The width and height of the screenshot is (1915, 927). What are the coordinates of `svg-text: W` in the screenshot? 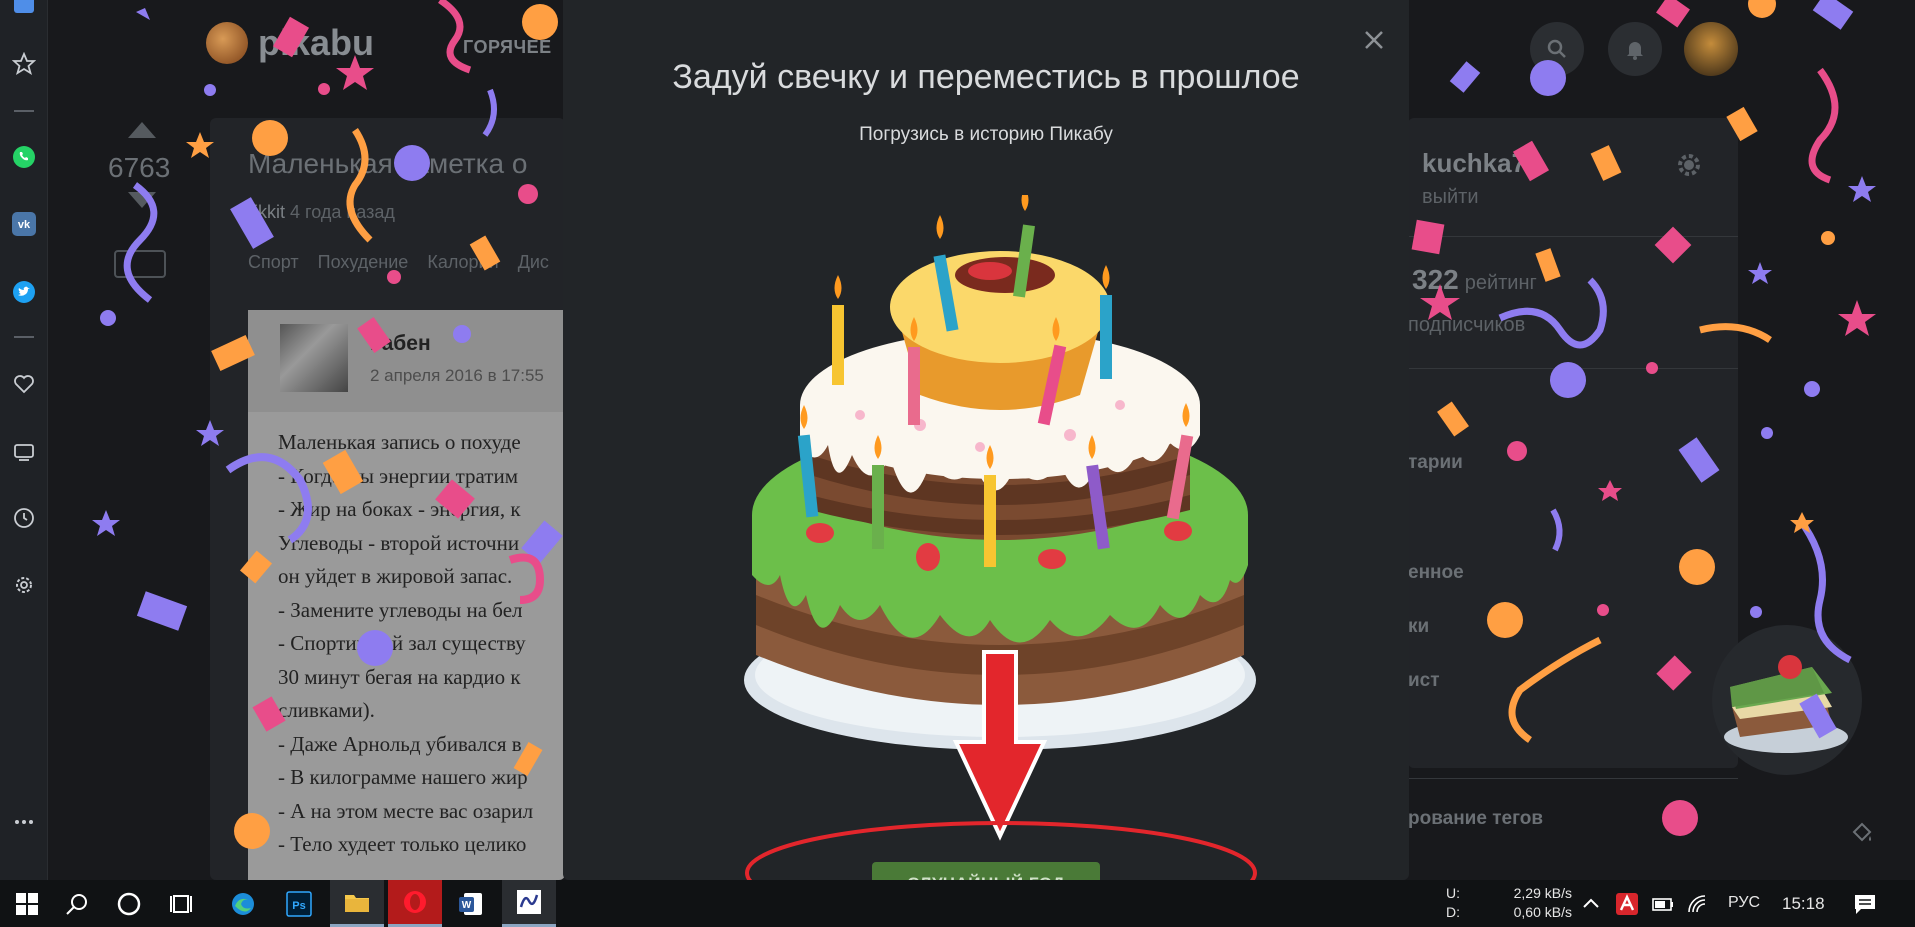 It's located at (467, 905).